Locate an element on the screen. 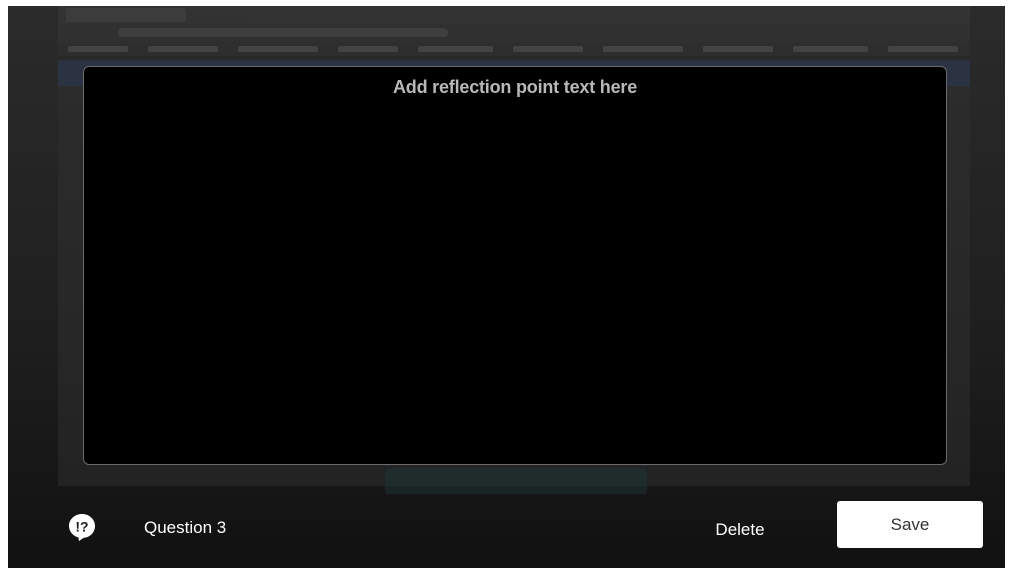 The width and height of the screenshot is (1015, 571). background-browser-tabbar is located at coordinates (514, 15).